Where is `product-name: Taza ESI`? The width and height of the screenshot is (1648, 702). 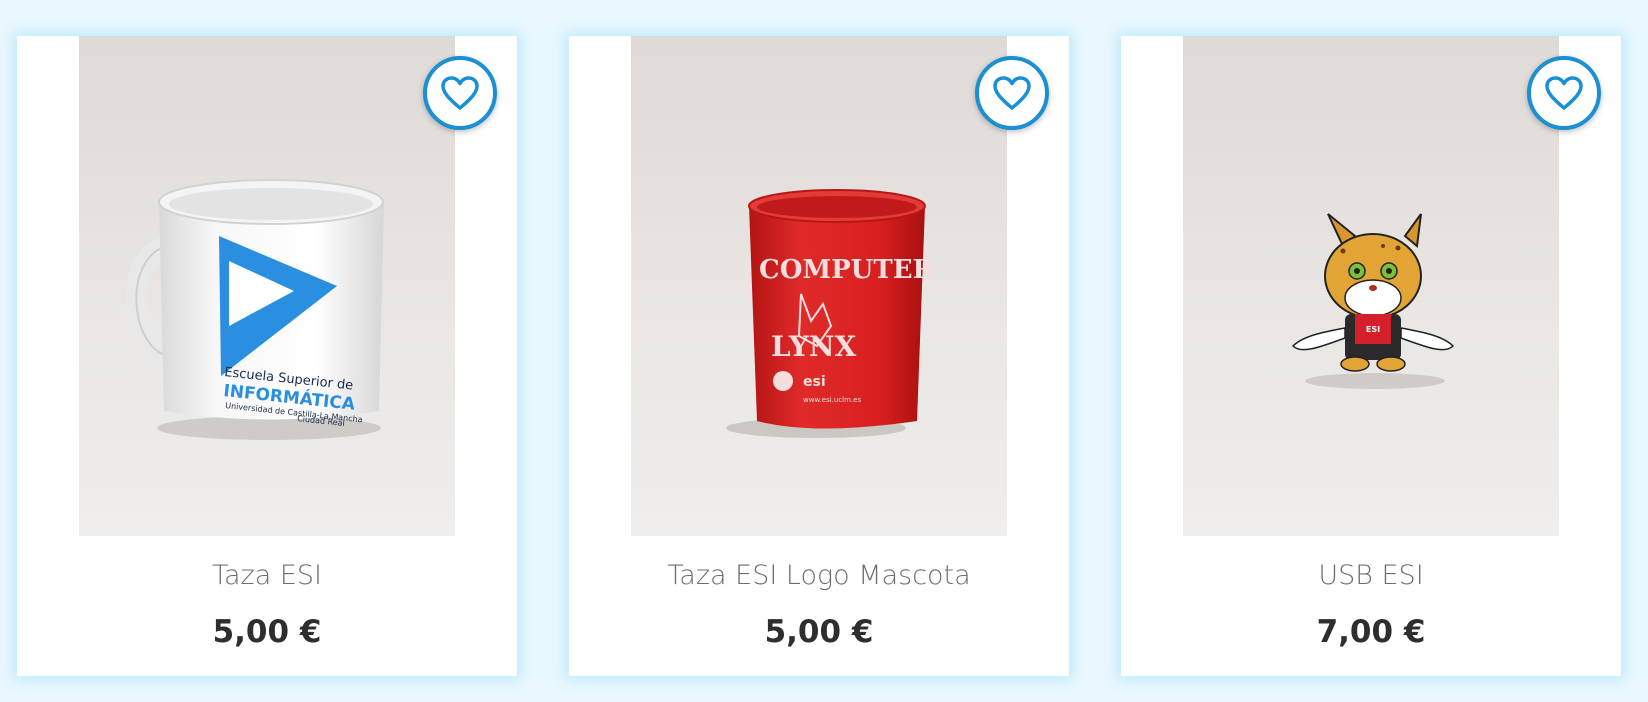
product-name: Taza ESI is located at coordinates (267, 575).